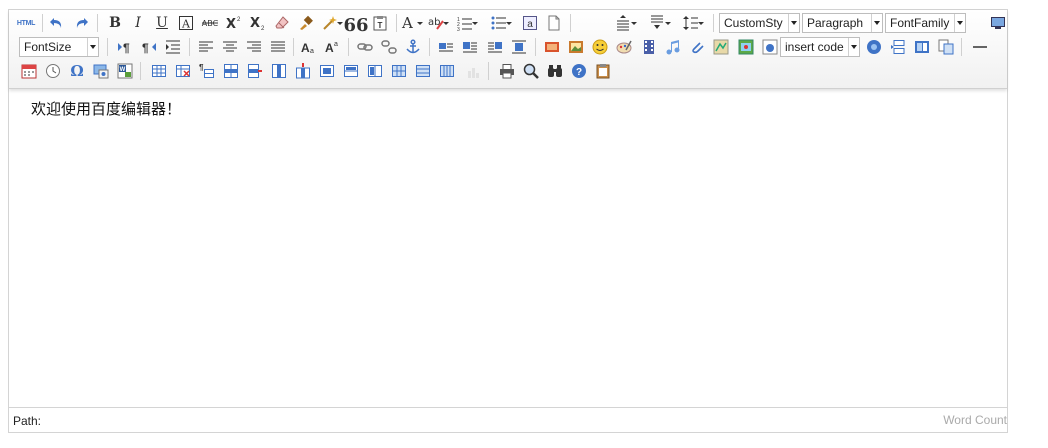 The image size is (1048, 448). Describe the element at coordinates (467, 23) in the screenshot. I see `ordered-list-icon: 123` at that location.